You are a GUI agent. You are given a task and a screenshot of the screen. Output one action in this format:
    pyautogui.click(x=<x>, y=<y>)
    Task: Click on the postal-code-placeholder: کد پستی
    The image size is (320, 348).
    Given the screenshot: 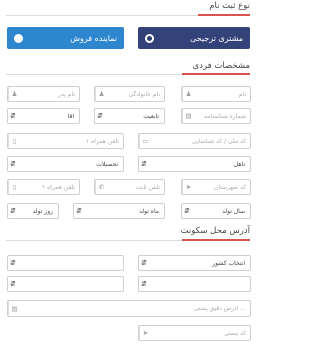 What is the action you would take?
    pyautogui.click(x=235, y=333)
    